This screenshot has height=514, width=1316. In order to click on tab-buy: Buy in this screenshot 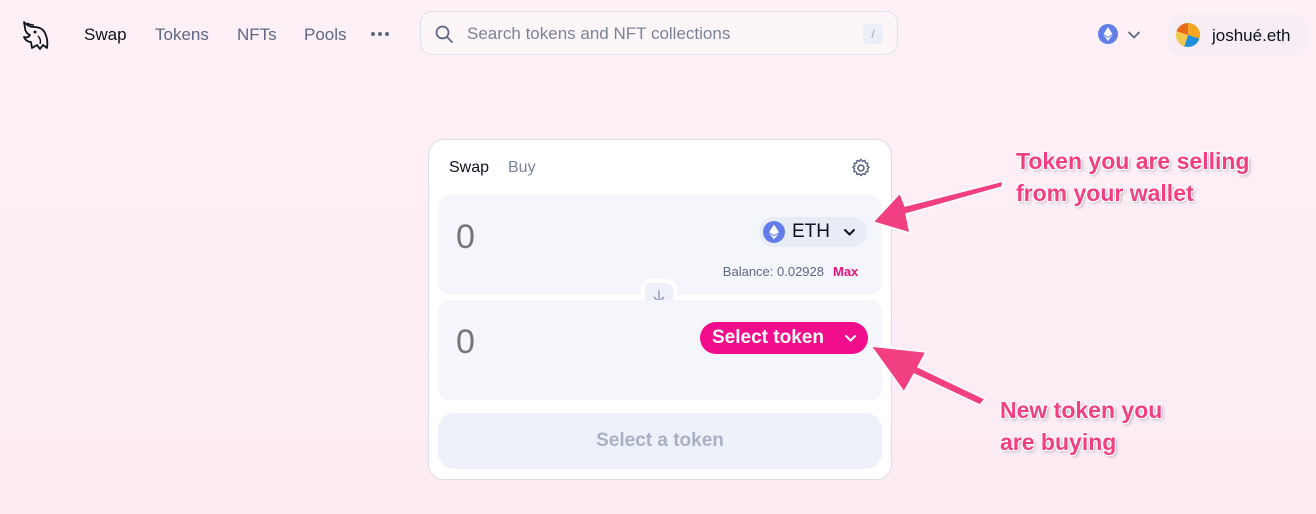, I will do `click(522, 168)`.